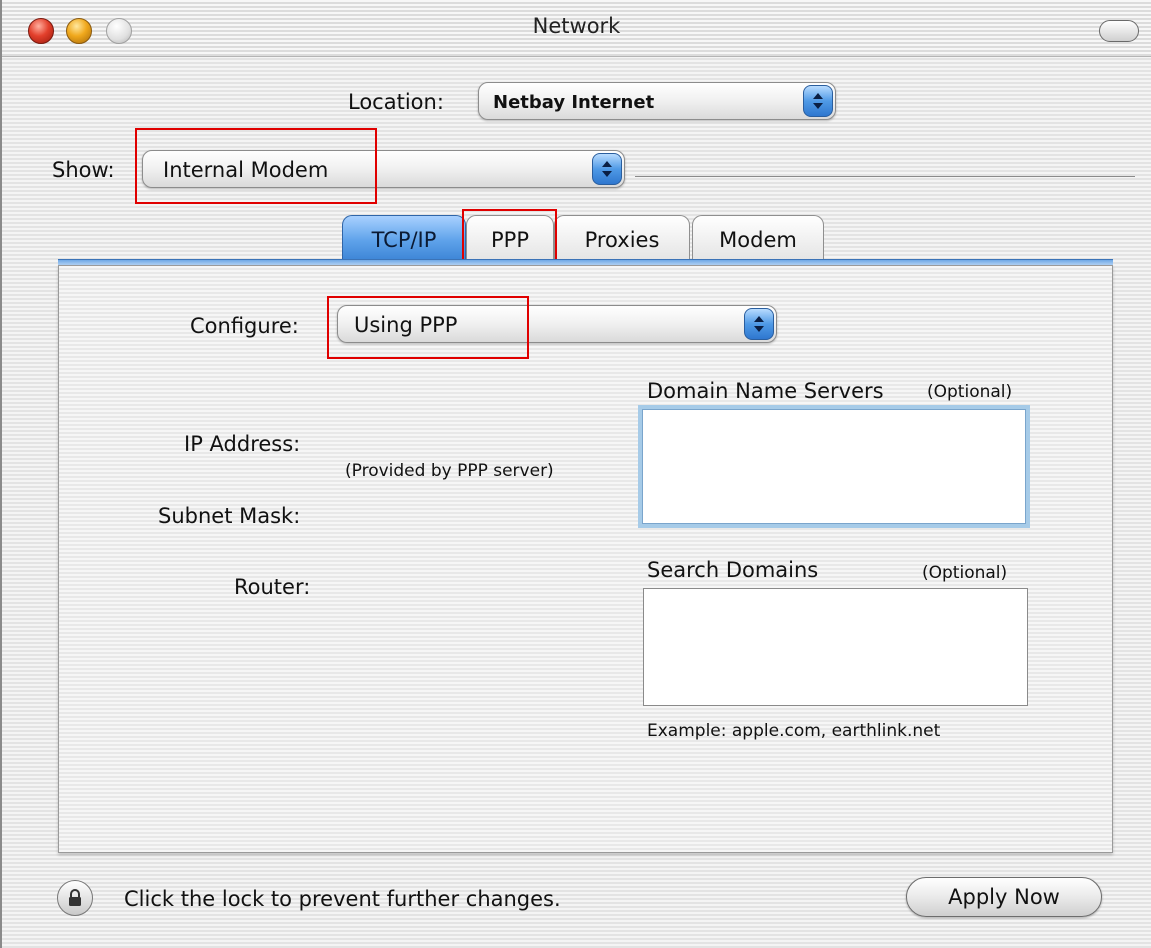 The width and height of the screenshot is (1151, 948). I want to click on lock-icon, so click(75, 898).